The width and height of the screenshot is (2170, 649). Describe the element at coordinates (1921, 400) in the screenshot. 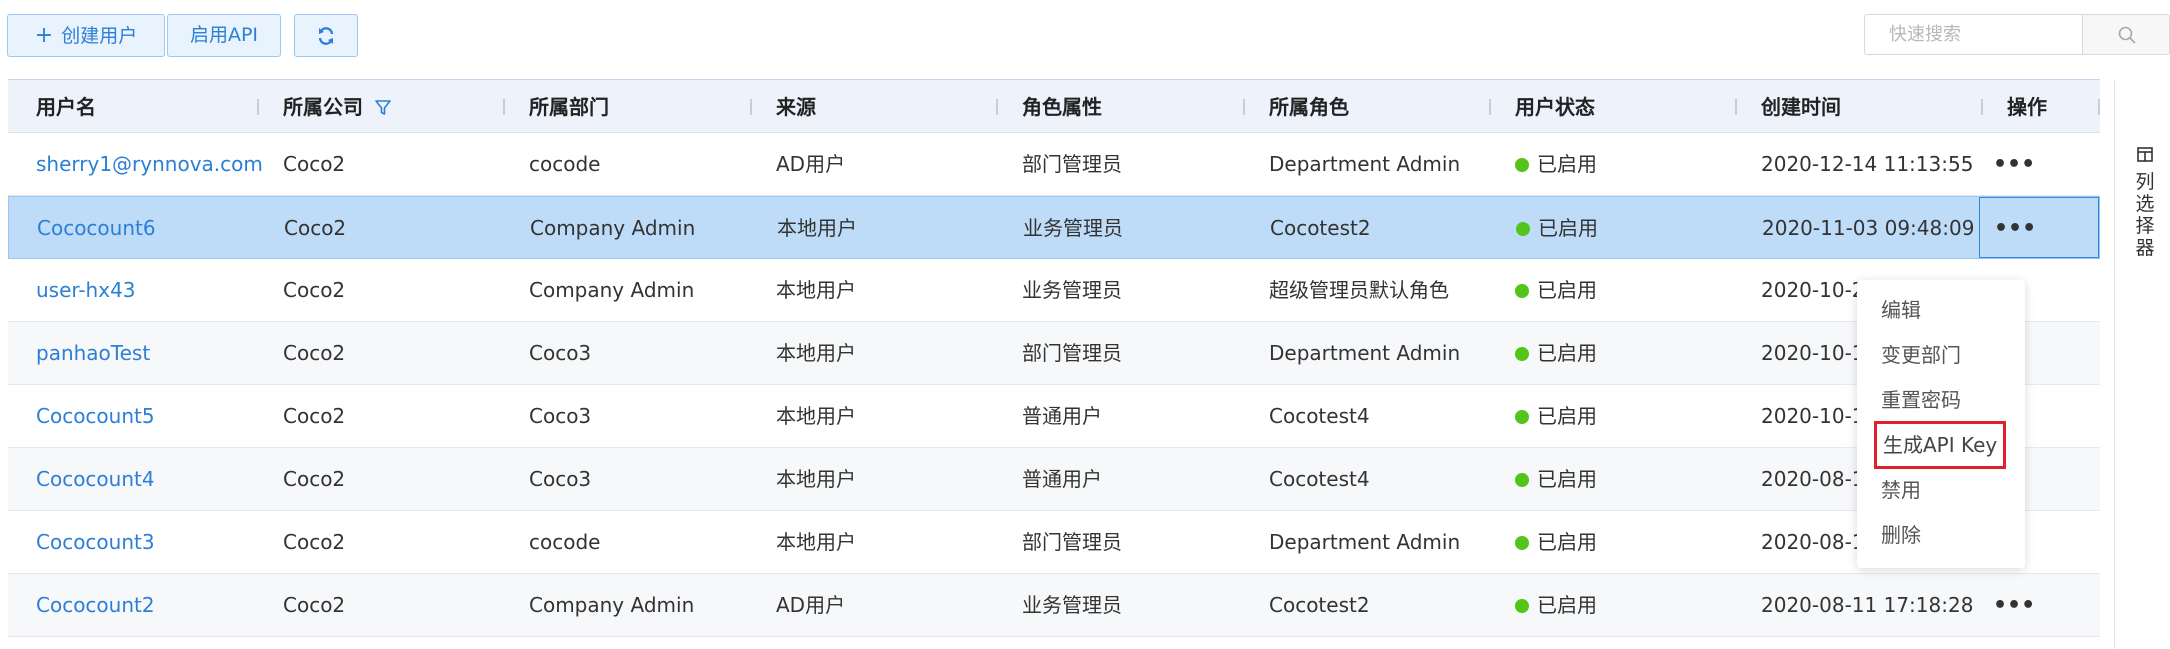

I see `menu-item-reset-password: 重置密码` at that location.